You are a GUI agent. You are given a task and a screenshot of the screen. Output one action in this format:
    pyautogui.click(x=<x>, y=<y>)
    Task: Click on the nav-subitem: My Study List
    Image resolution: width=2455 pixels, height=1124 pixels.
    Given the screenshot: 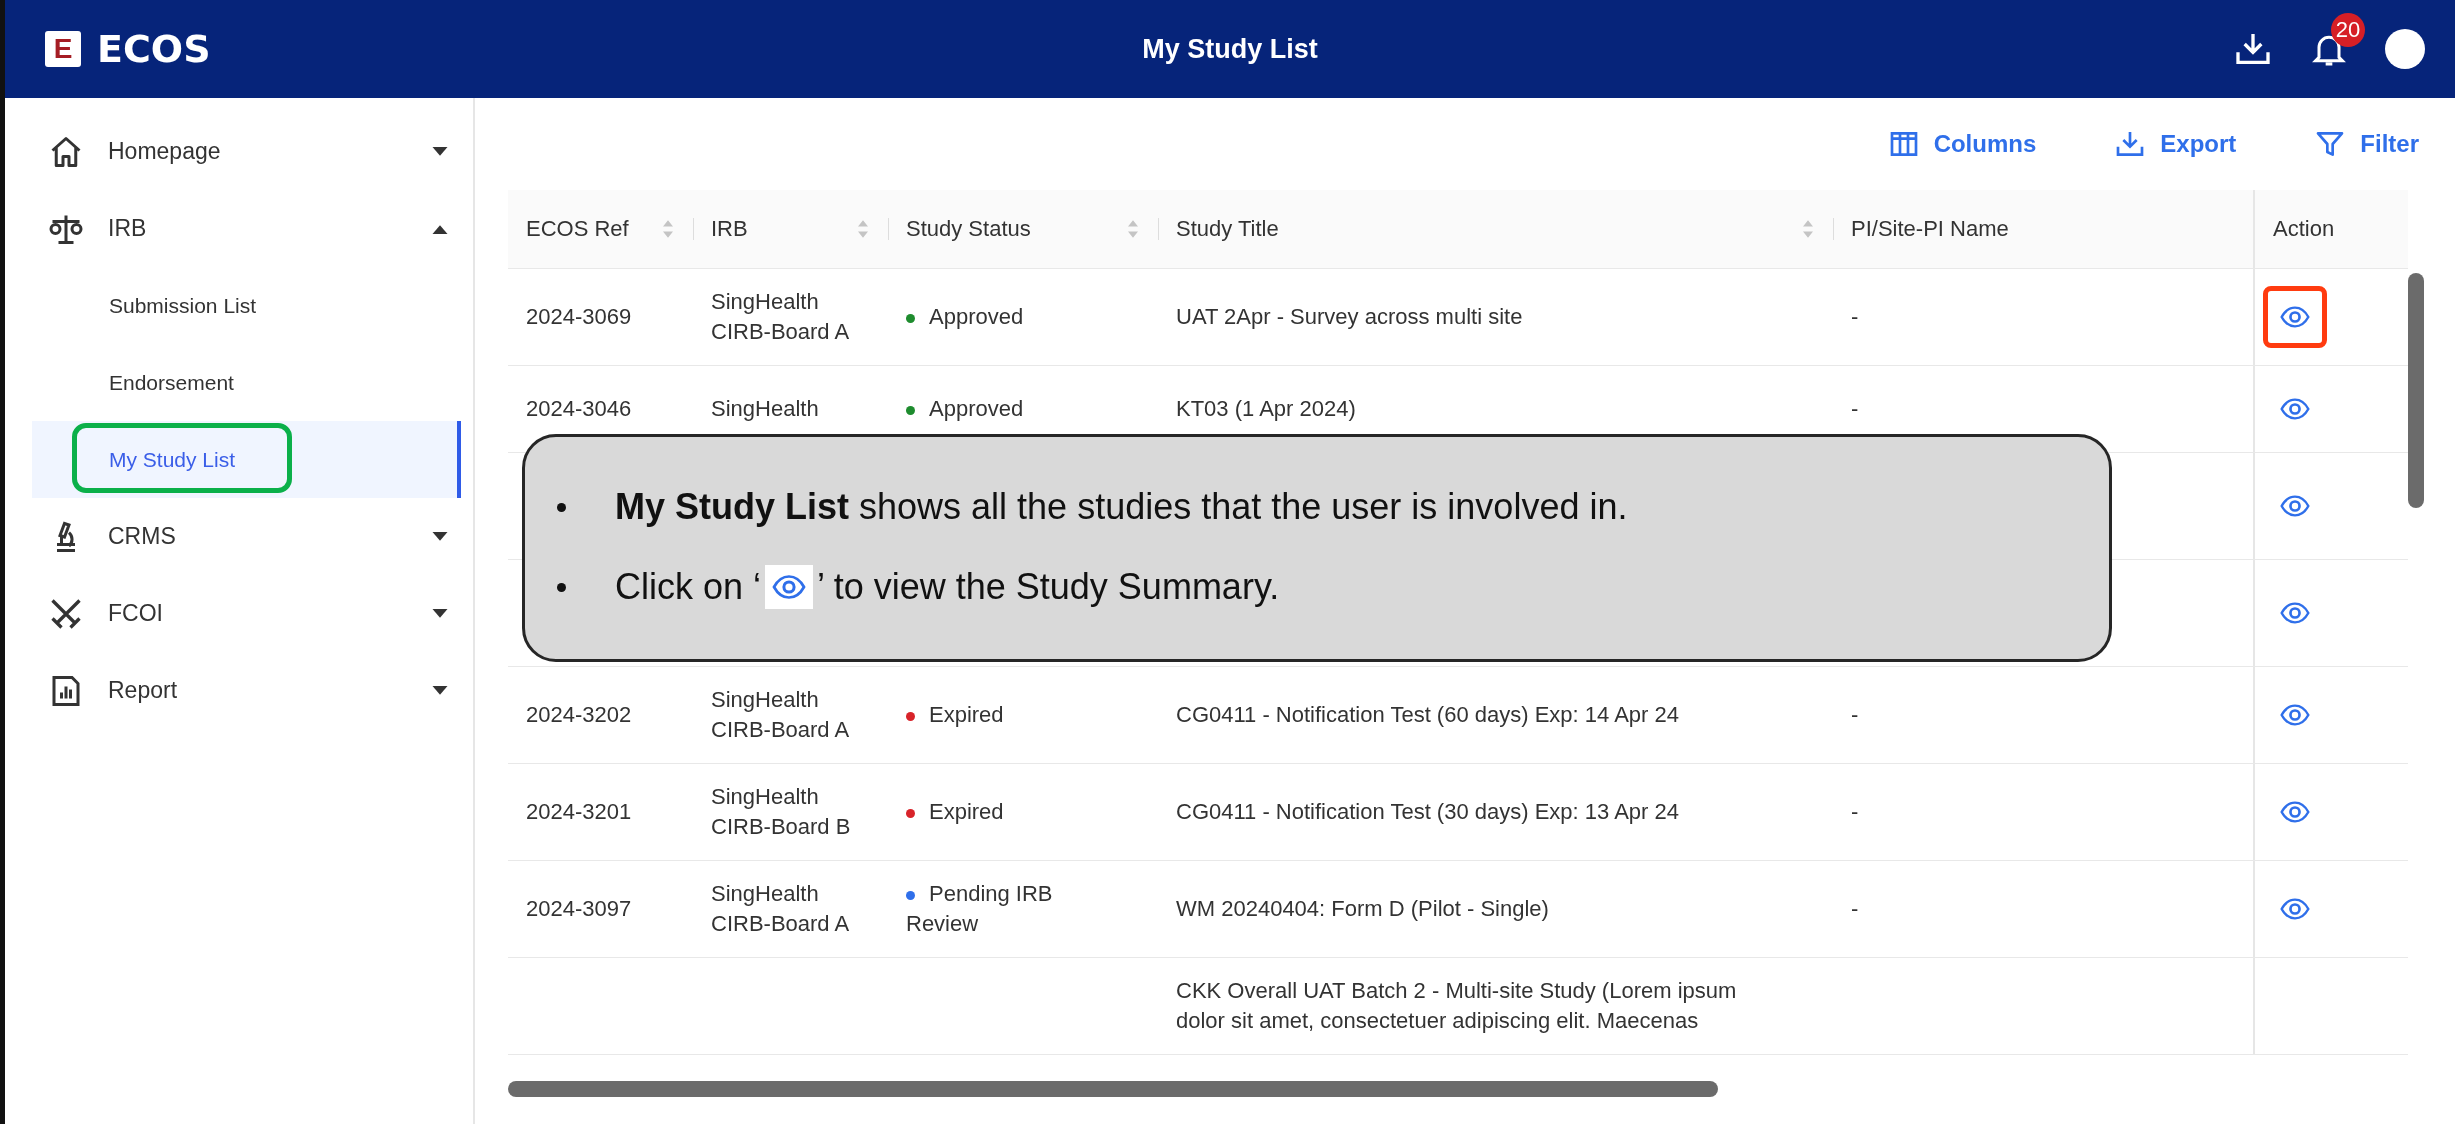 What is the action you would take?
    pyautogui.click(x=246, y=459)
    